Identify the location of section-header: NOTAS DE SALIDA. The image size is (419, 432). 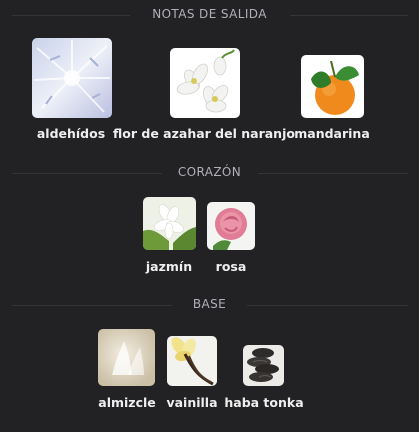
(209, 16).